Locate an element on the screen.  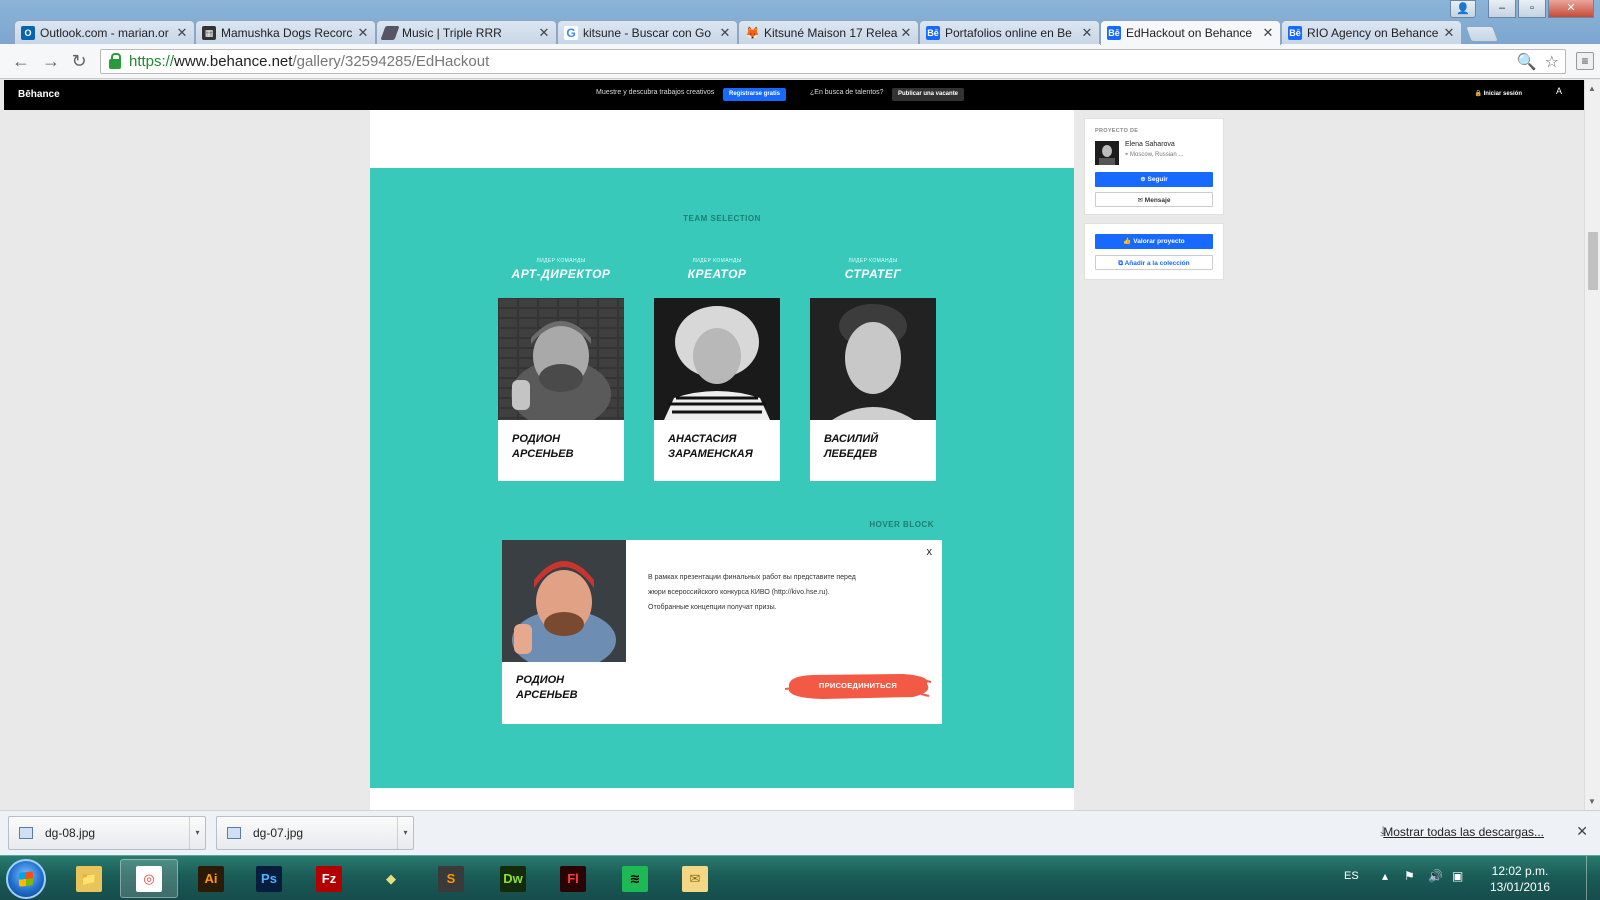
taskbar-app-sublime: S is located at coordinates (451, 878).